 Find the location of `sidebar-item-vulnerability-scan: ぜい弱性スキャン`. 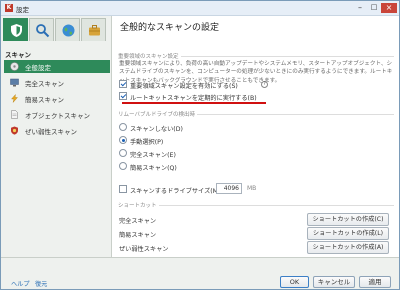

sidebar-item-vulnerability-scan: ぜい弱性スキャン is located at coordinates (57, 130).